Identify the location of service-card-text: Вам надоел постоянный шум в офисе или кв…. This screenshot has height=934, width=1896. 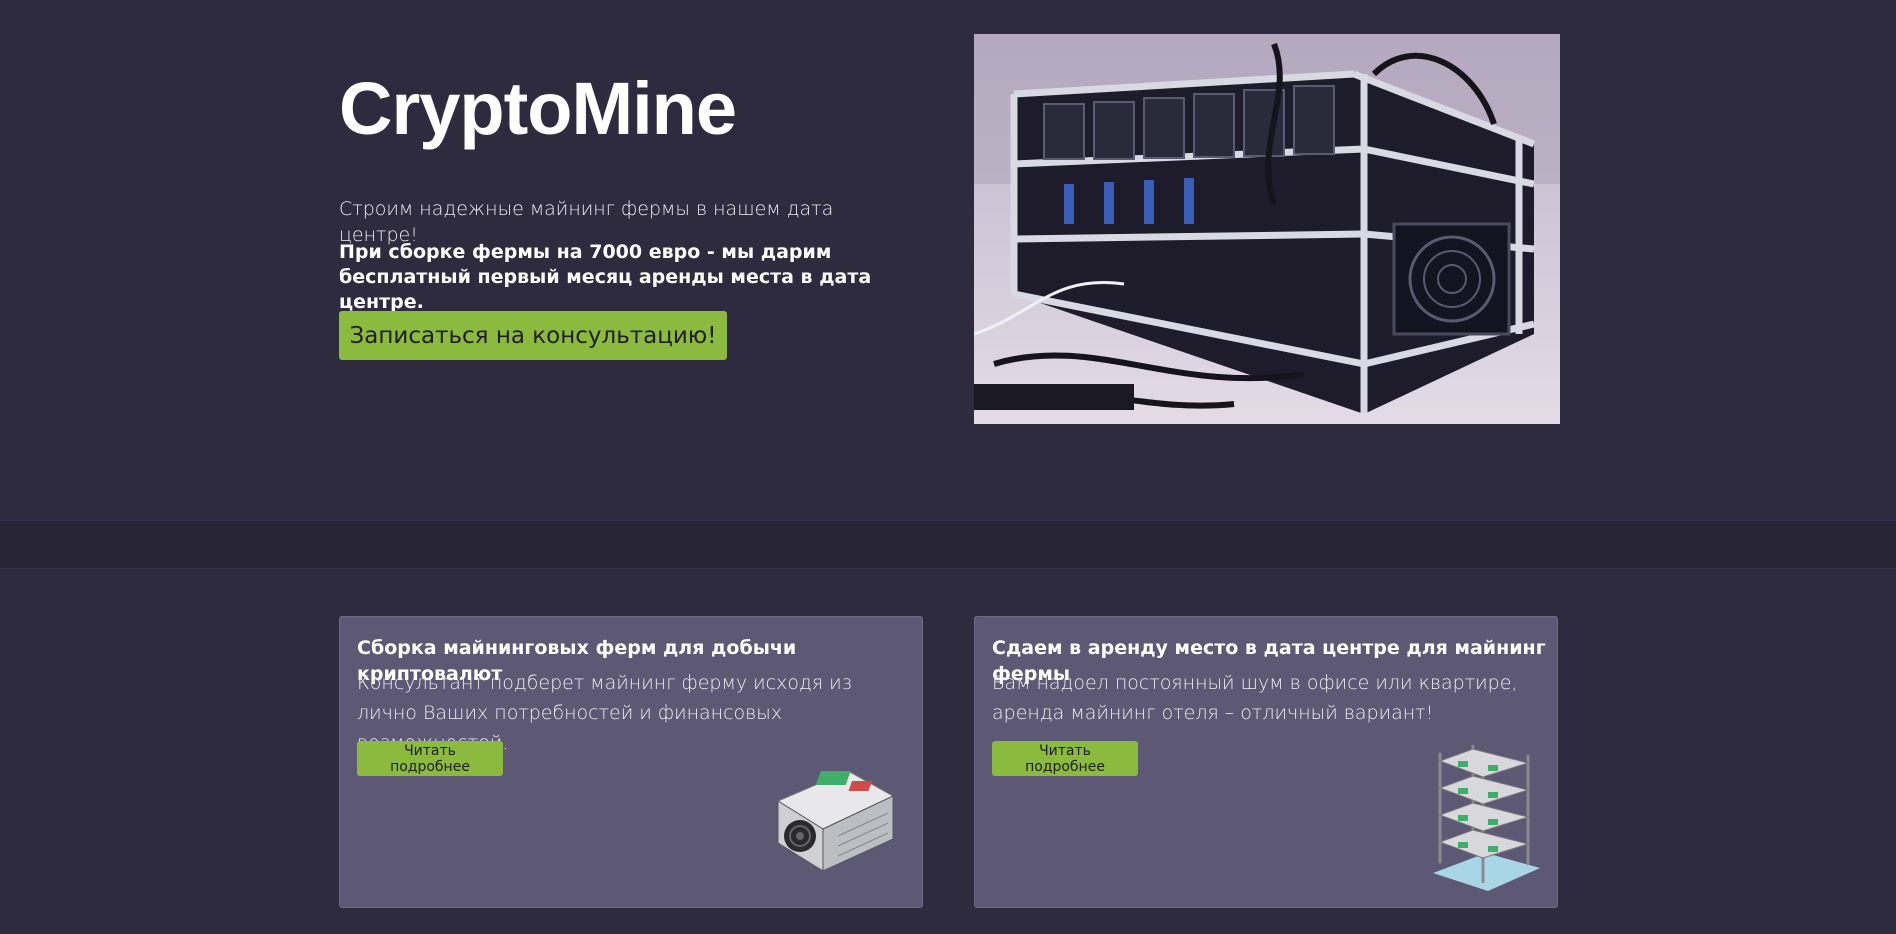
(1255, 698).